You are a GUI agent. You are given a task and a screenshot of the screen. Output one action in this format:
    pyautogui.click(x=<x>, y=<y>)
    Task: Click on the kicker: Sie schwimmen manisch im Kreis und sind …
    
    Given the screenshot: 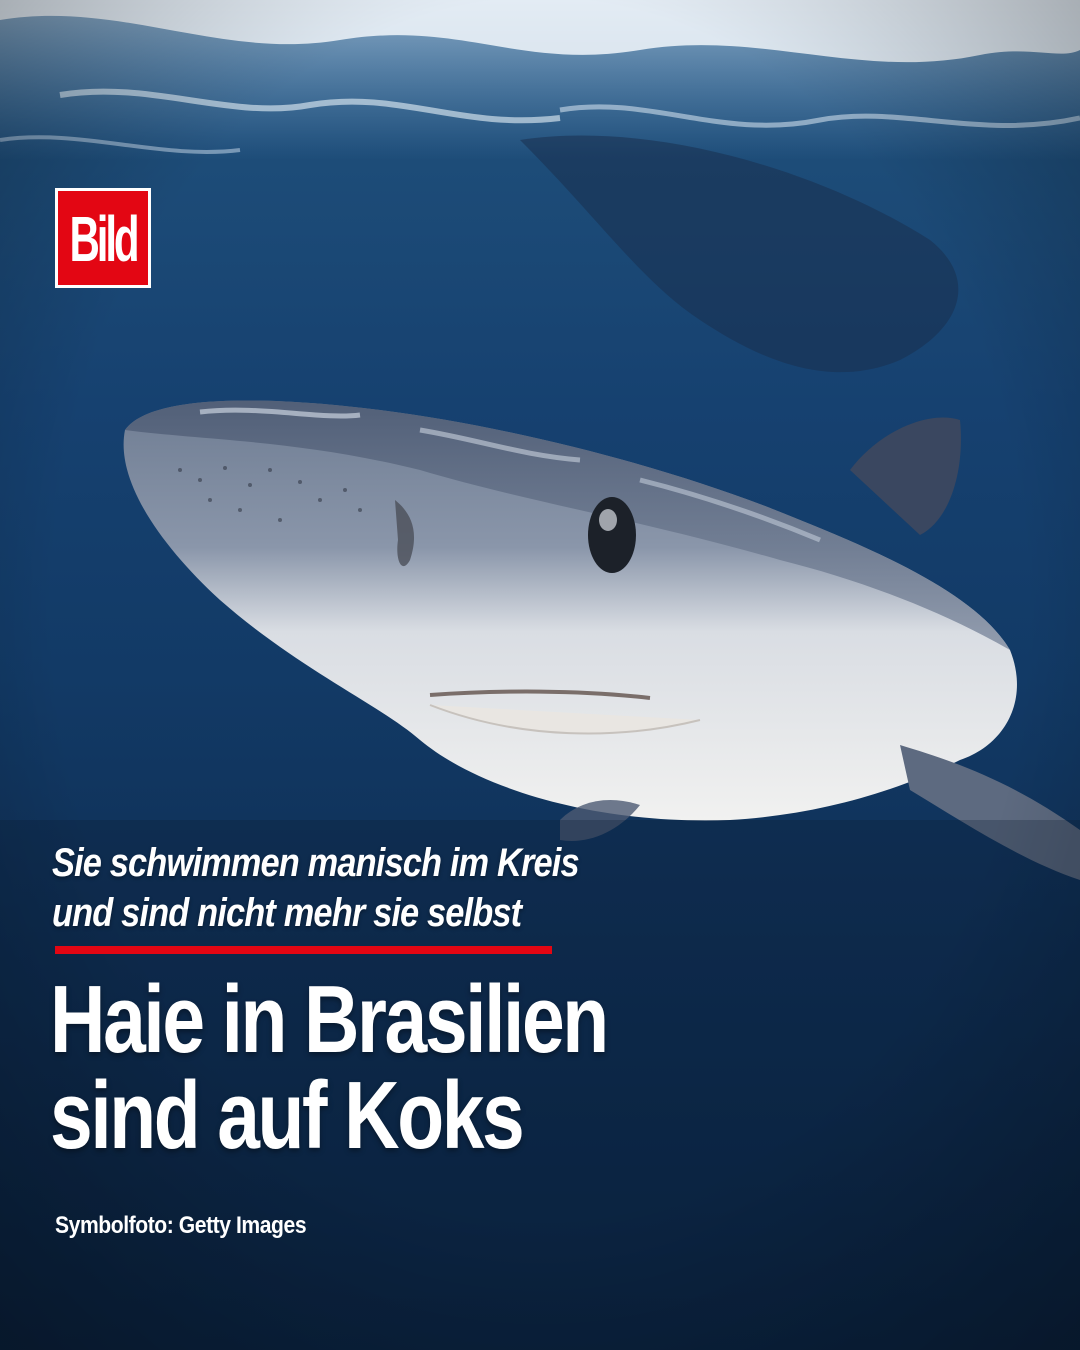 What is the action you would take?
    pyautogui.click(x=439, y=888)
    